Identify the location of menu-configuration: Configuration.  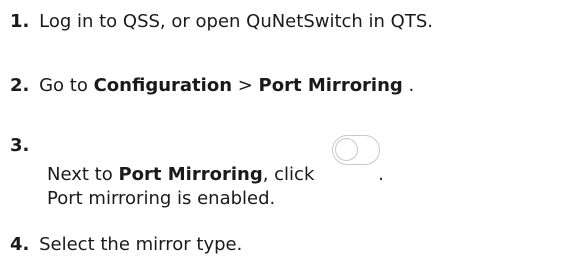
(163, 85).